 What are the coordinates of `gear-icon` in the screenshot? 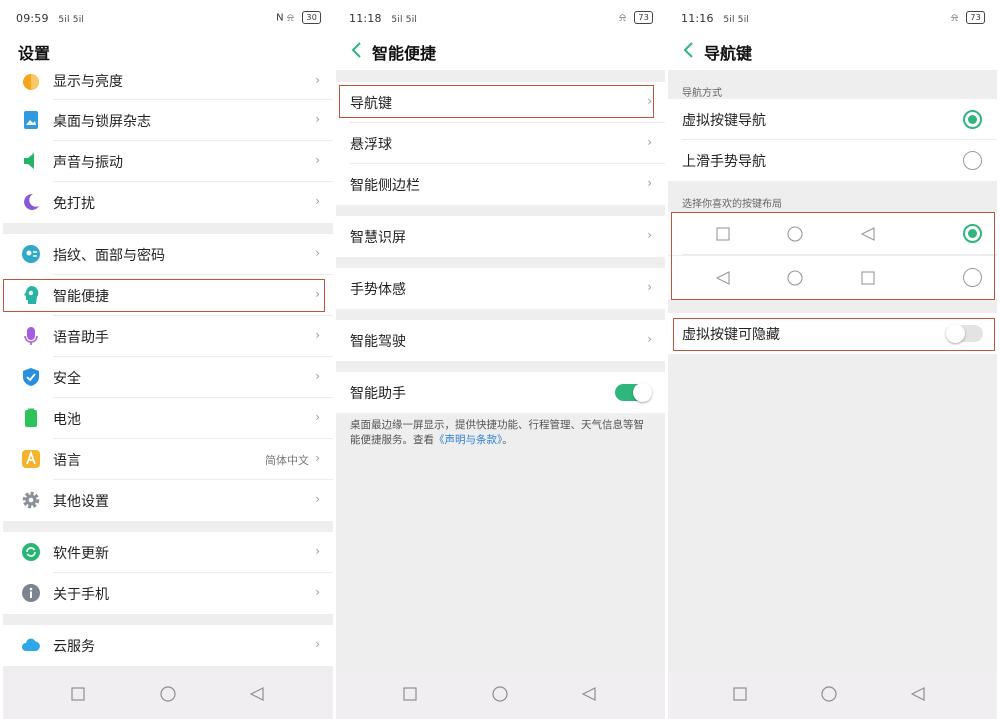 It's located at (31, 500).